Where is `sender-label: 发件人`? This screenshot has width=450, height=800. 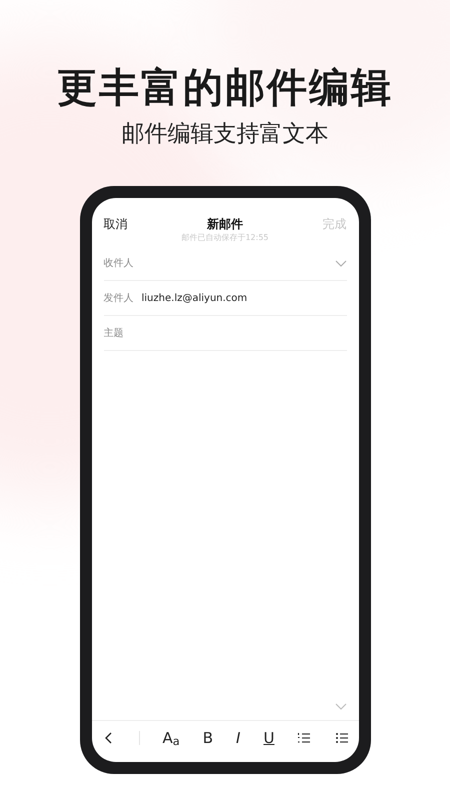 sender-label: 发件人 is located at coordinates (119, 299).